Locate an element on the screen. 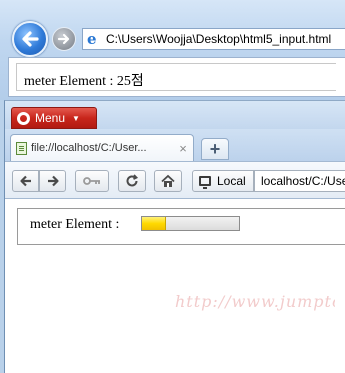 The image size is (345, 373). key-icon is located at coordinates (91, 181).